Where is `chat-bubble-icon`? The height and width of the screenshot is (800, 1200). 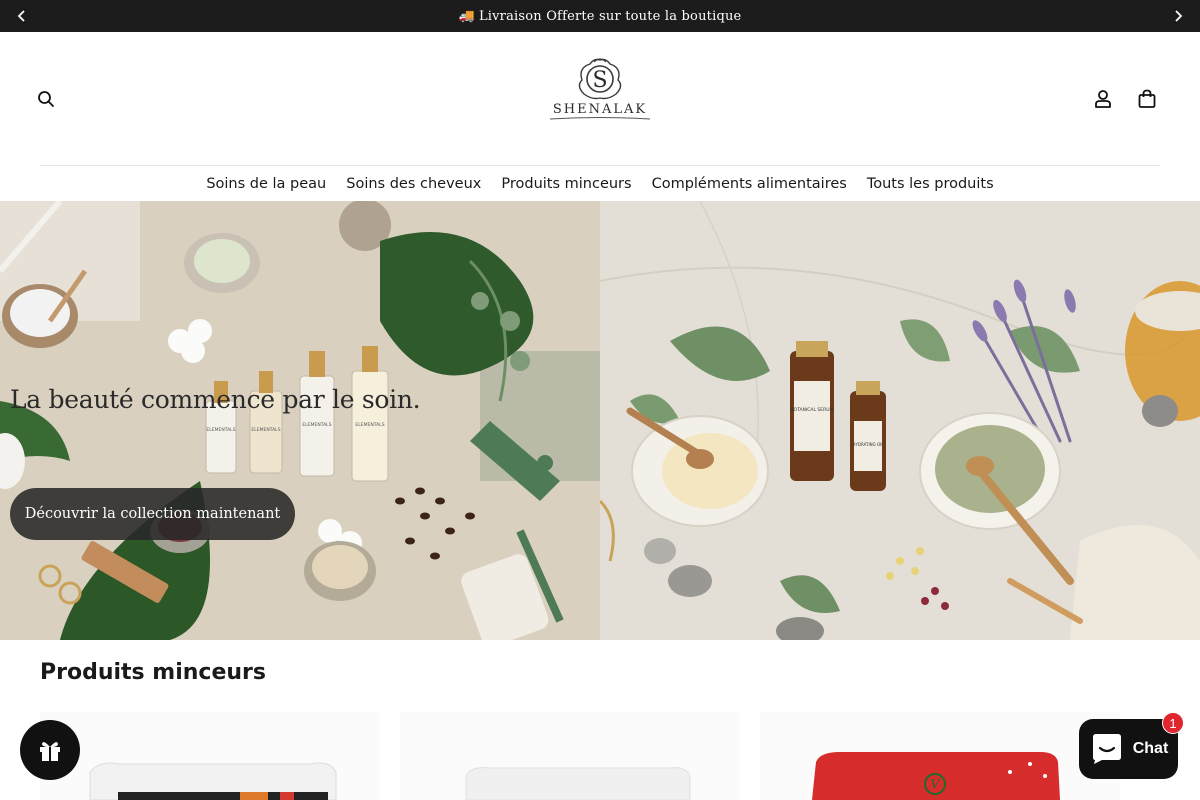
chat-bubble-icon is located at coordinates (1106, 749).